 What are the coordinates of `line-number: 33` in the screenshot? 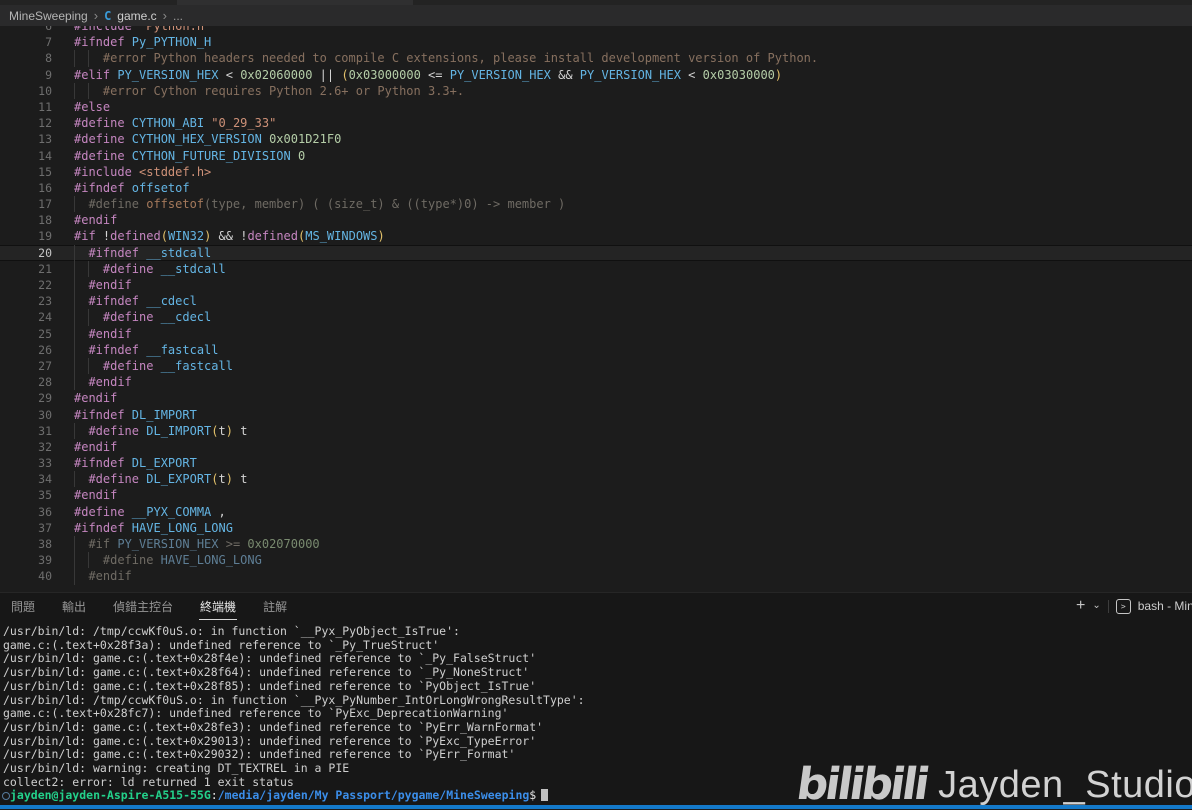 It's located at (30, 463).